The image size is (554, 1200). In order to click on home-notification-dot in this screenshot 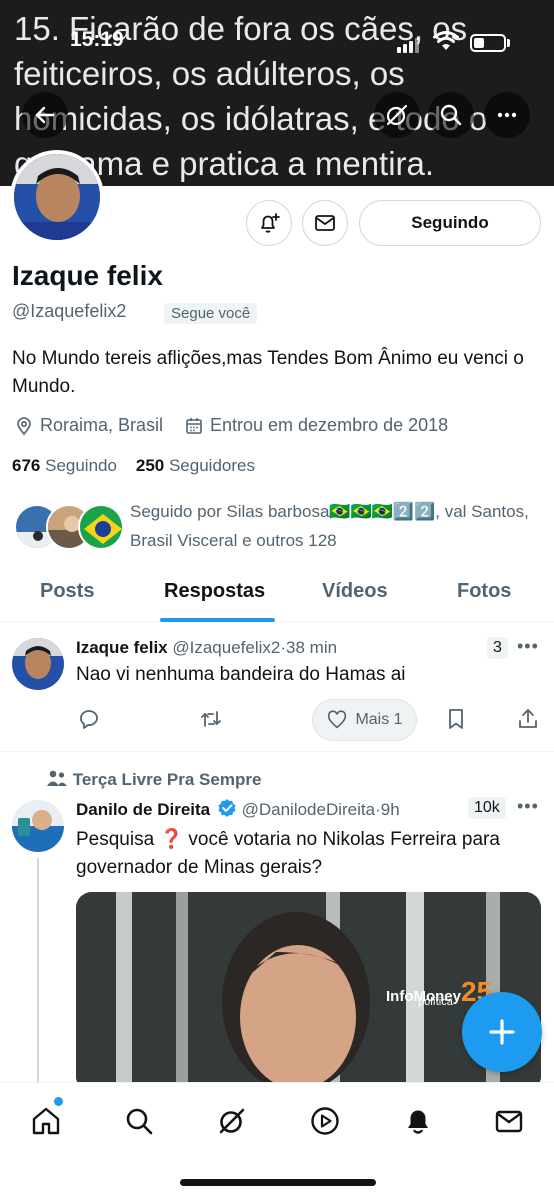, I will do `click(58, 1101)`.